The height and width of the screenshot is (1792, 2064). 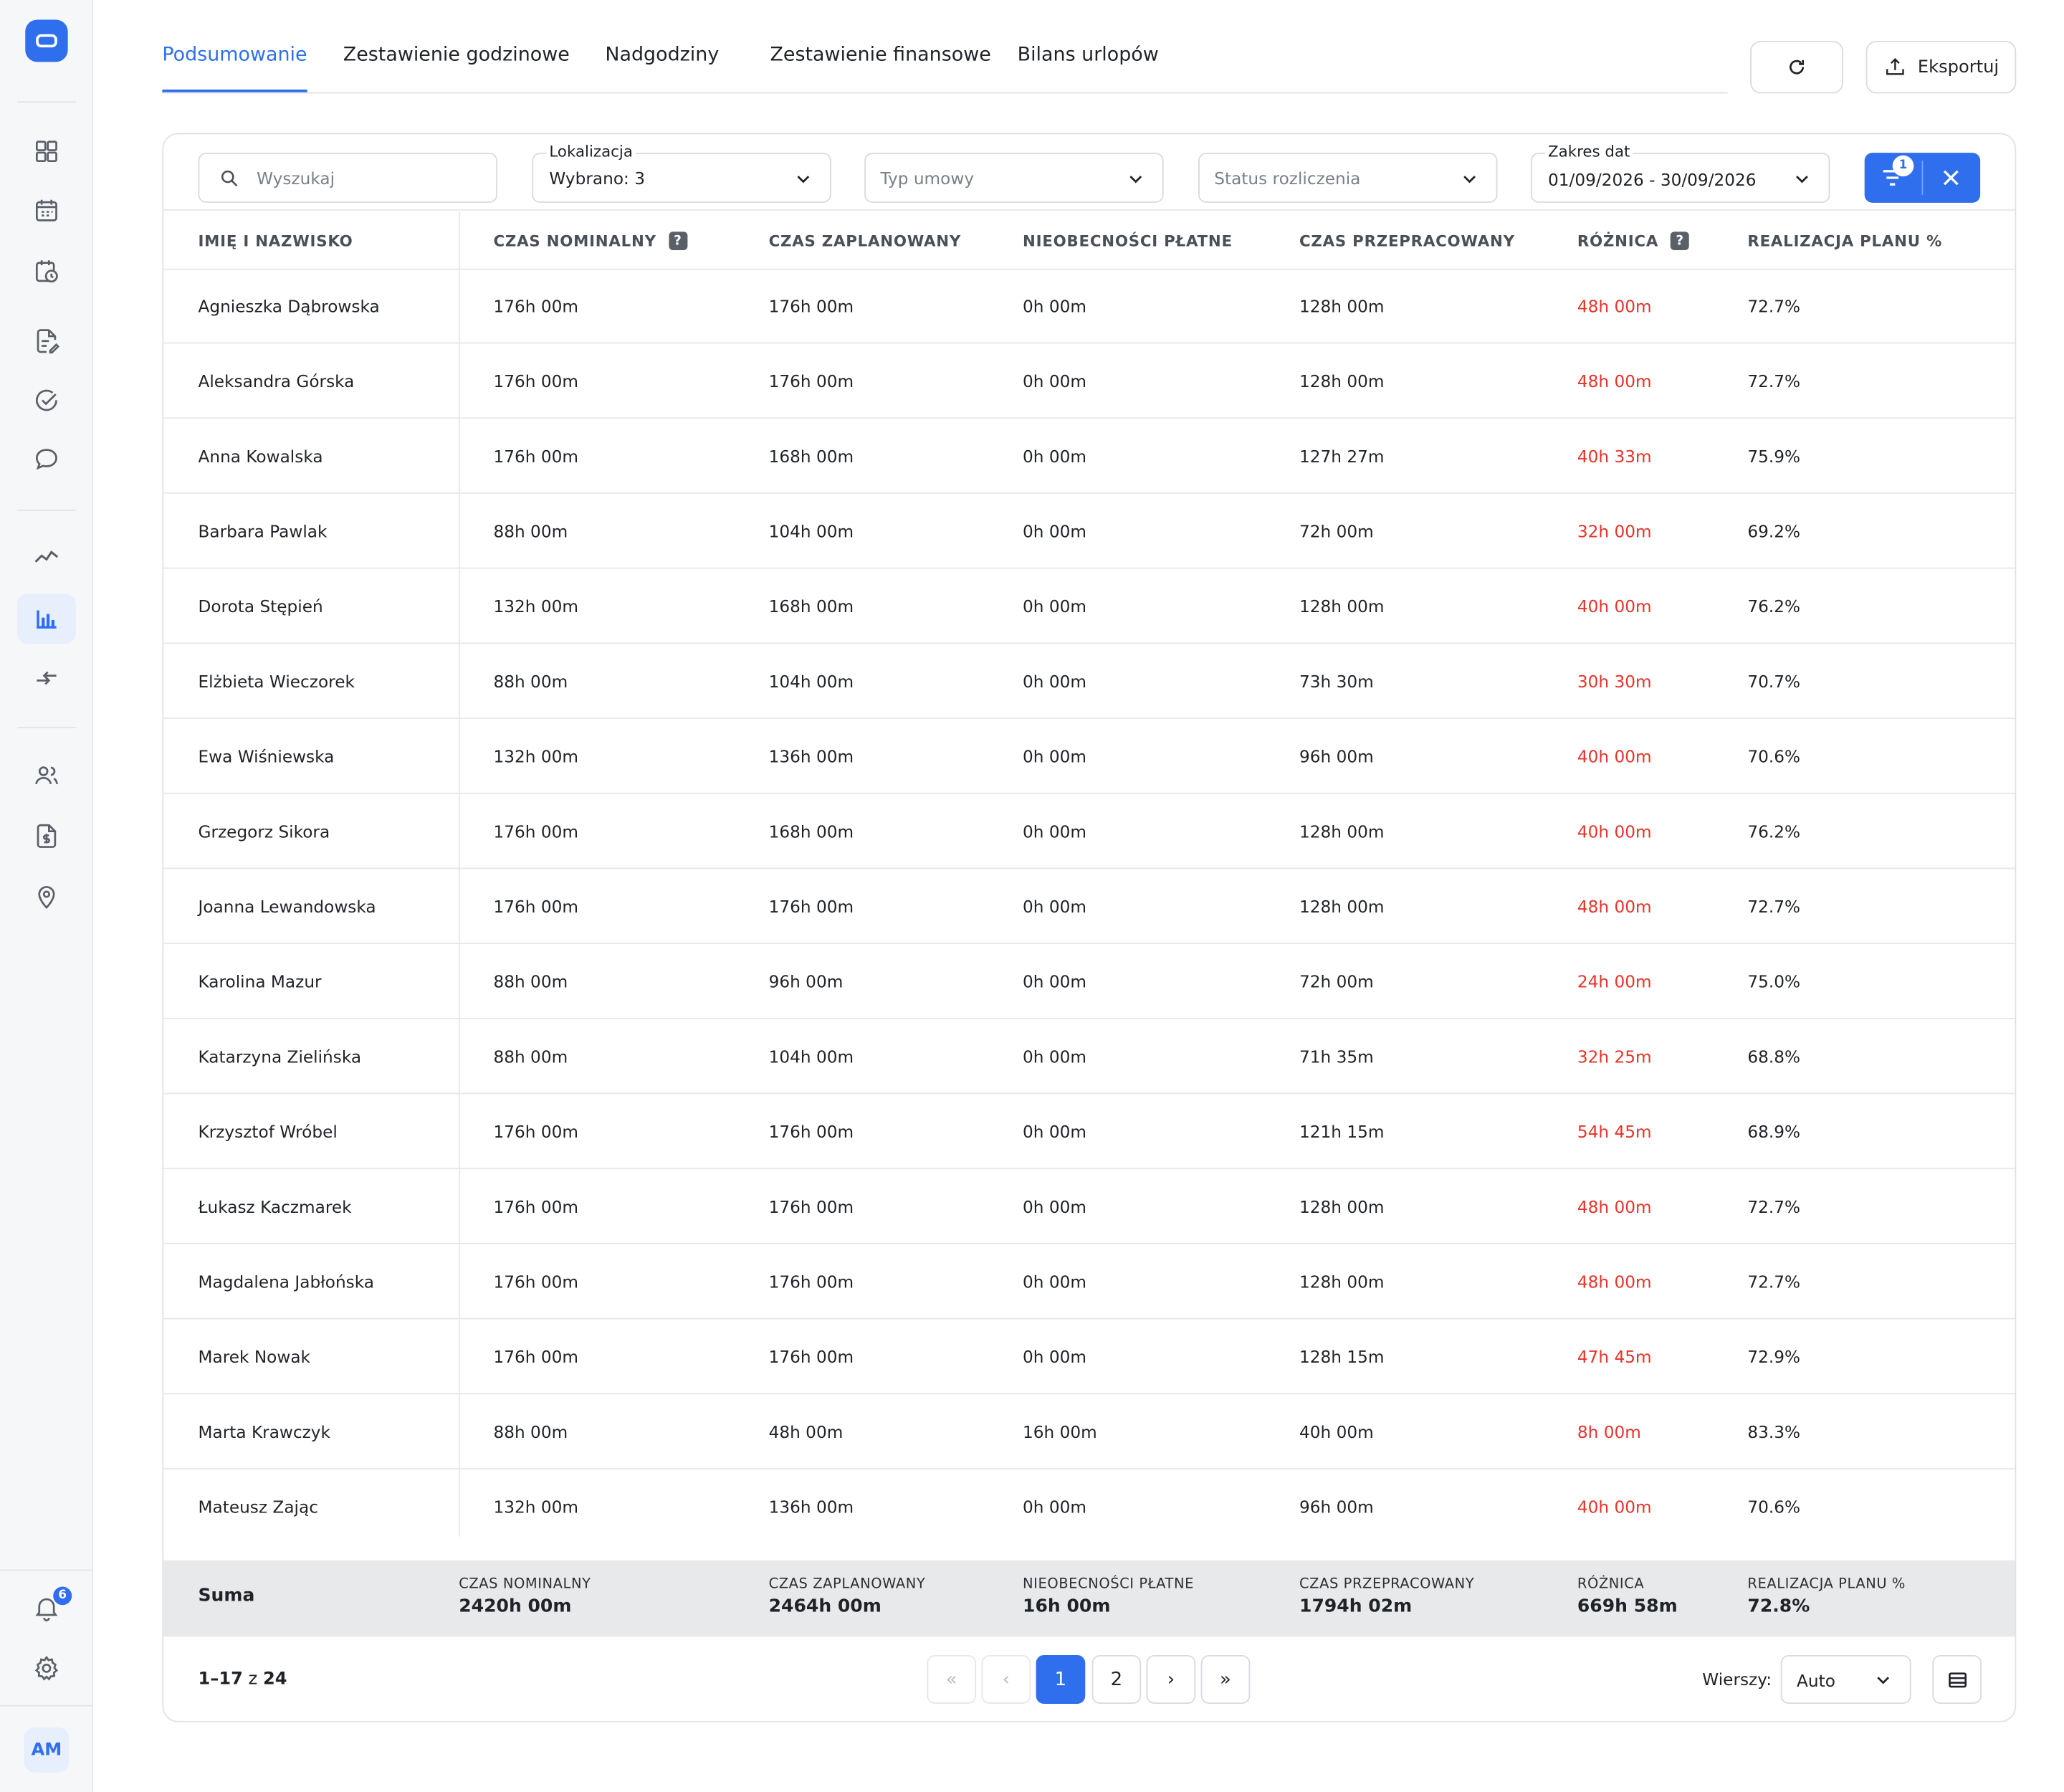 I want to click on refresh-icon, so click(x=1797, y=67).